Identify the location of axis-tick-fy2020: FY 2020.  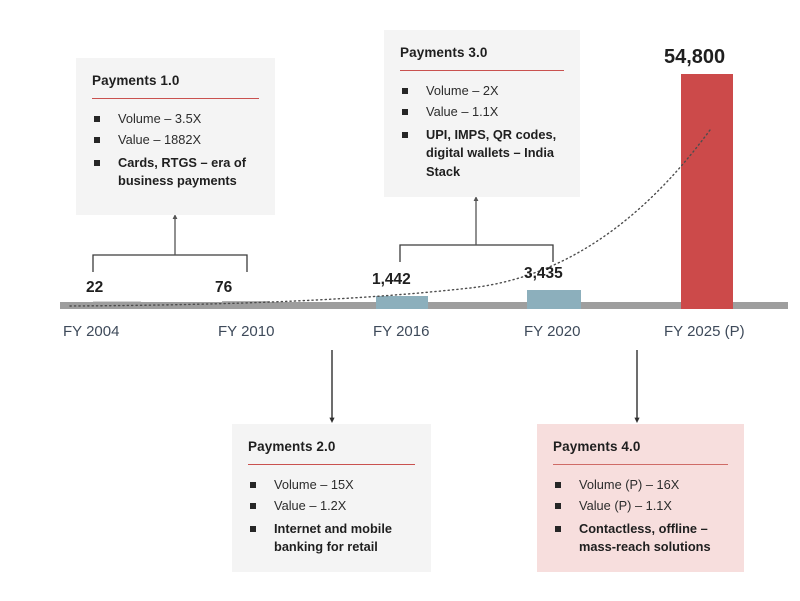
(552, 331).